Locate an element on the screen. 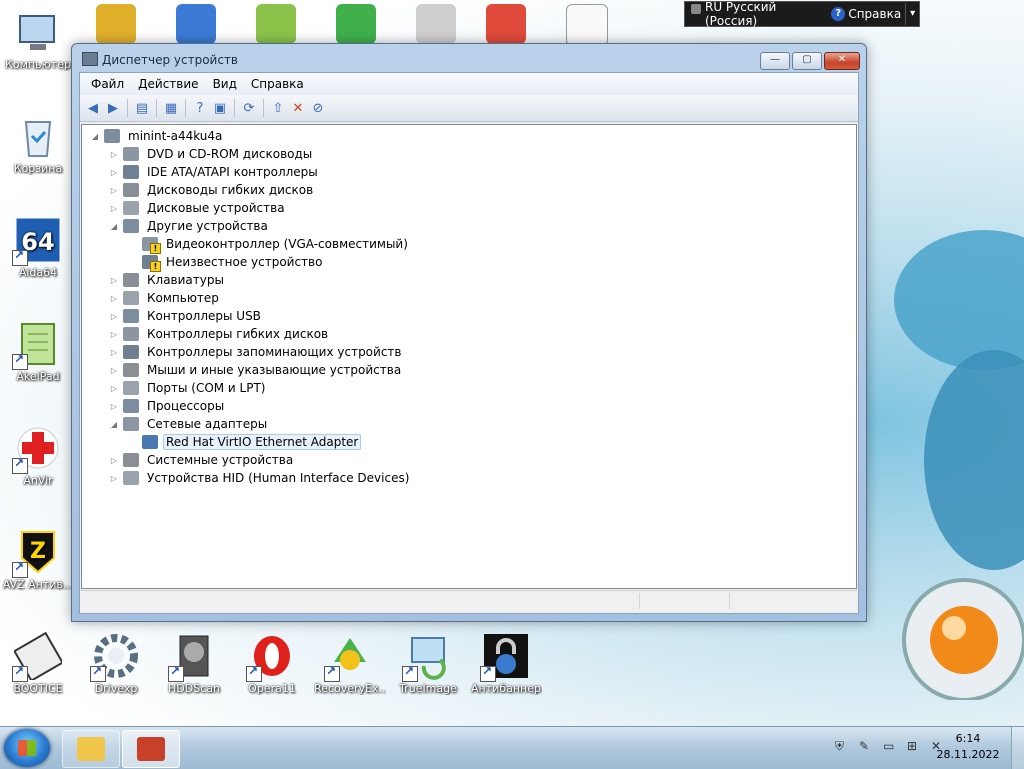  tree-item: ▷ Дисковые устройства is located at coordinates (198, 208).